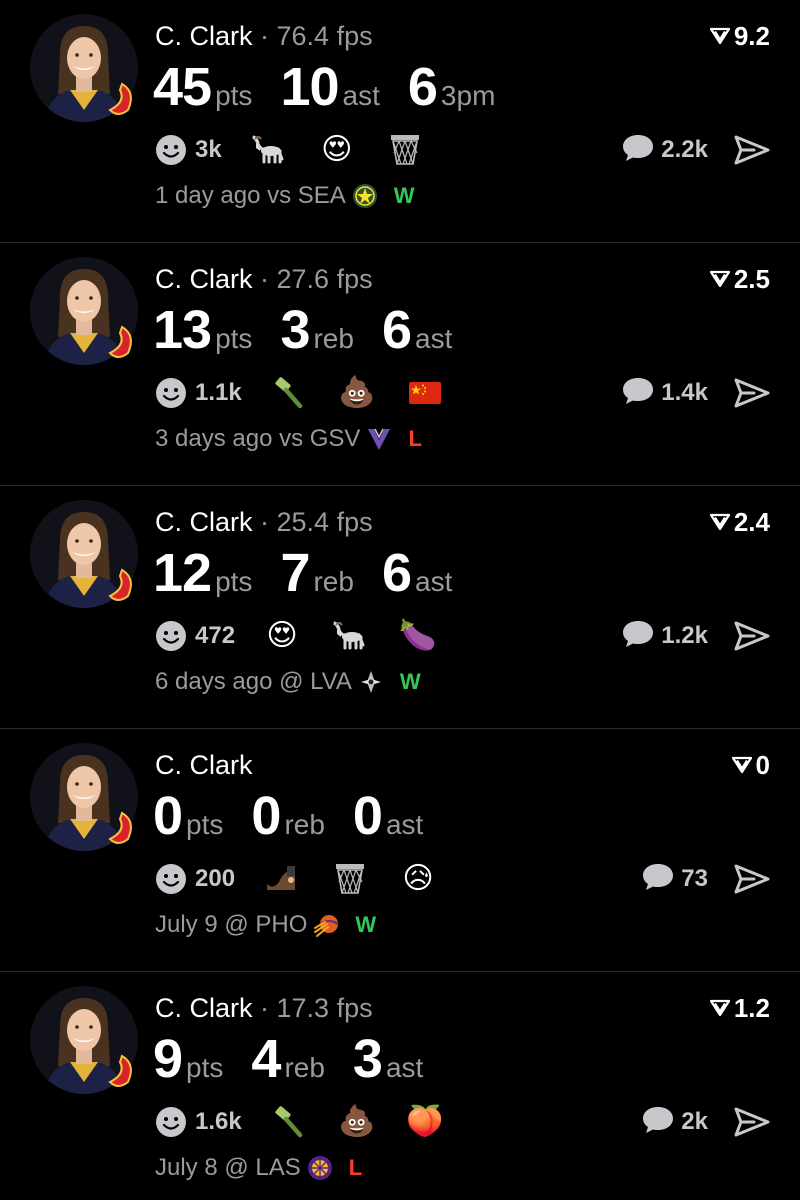  What do you see at coordinates (202, 573) in the screenshot?
I see `stat-item: 12 pts` at bounding box center [202, 573].